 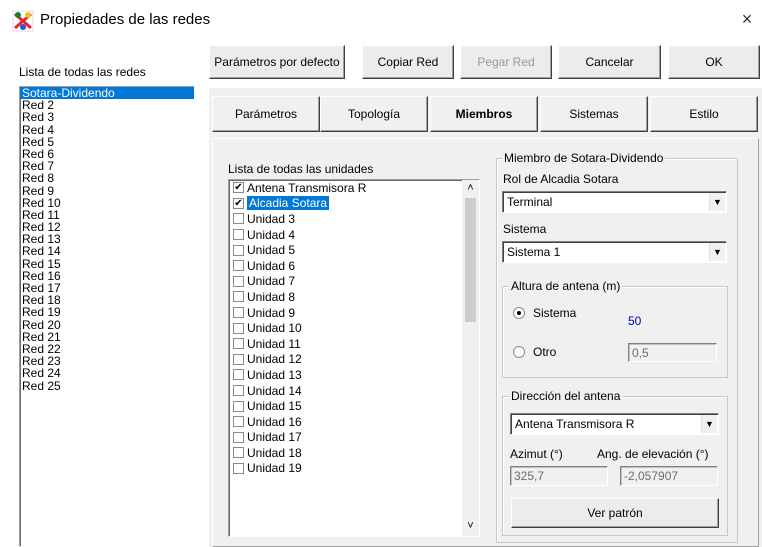 What do you see at coordinates (354, 235) in the screenshot?
I see `unit-list-item: Unidad 4` at bounding box center [354, 235].